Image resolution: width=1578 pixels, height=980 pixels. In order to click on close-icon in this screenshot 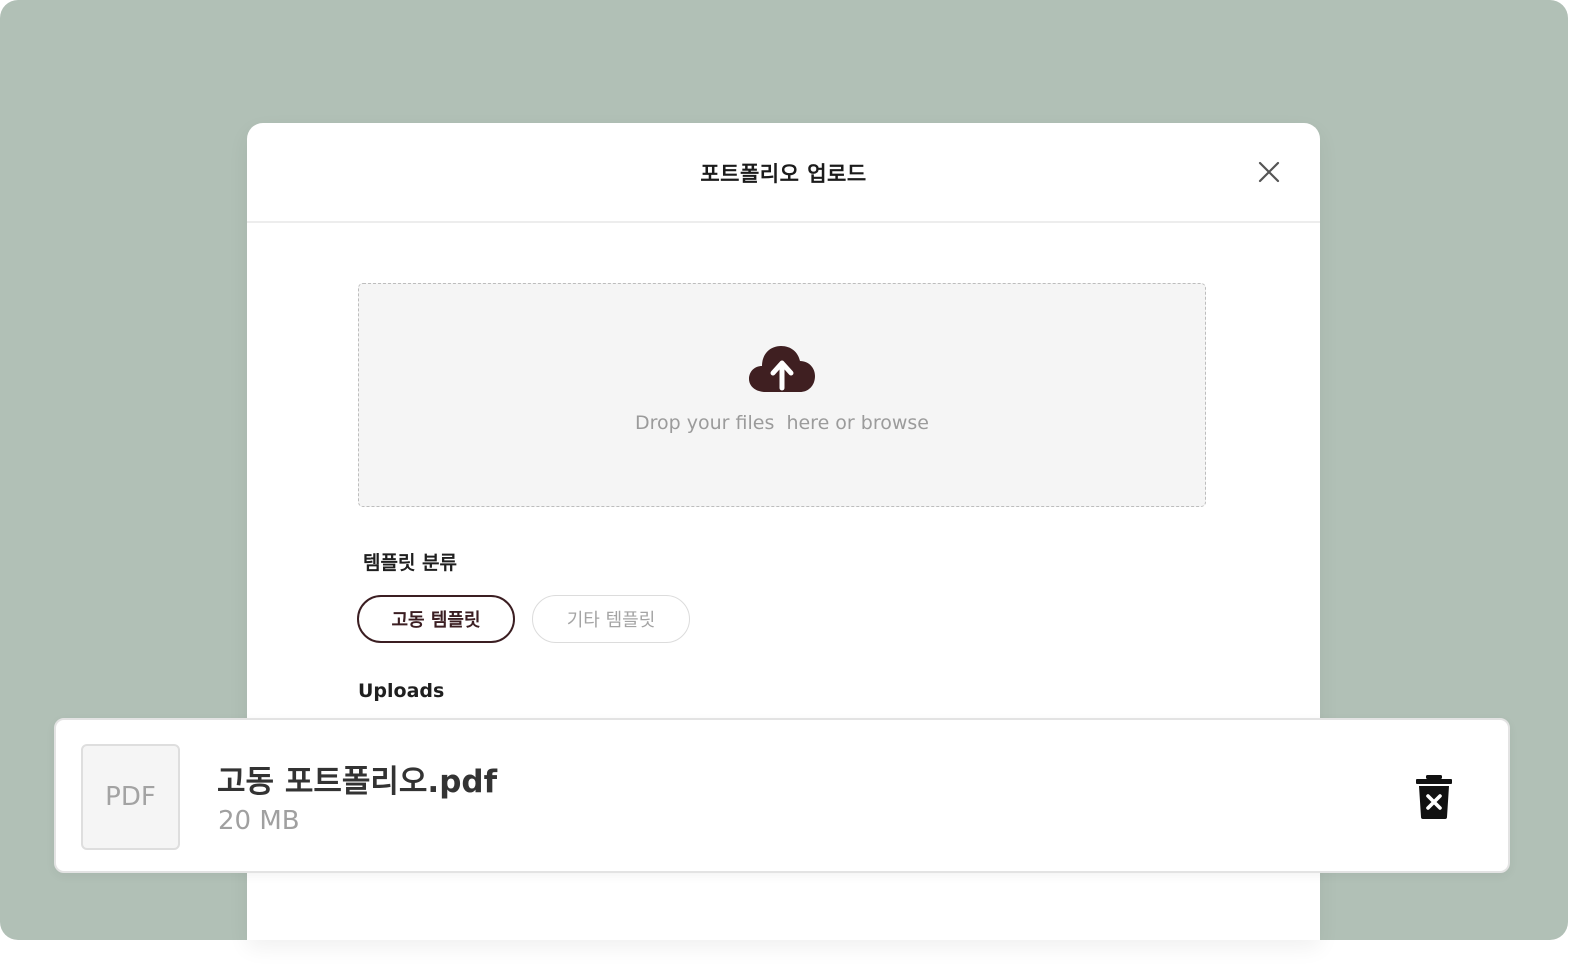, I will do `click(1269, 172)`.